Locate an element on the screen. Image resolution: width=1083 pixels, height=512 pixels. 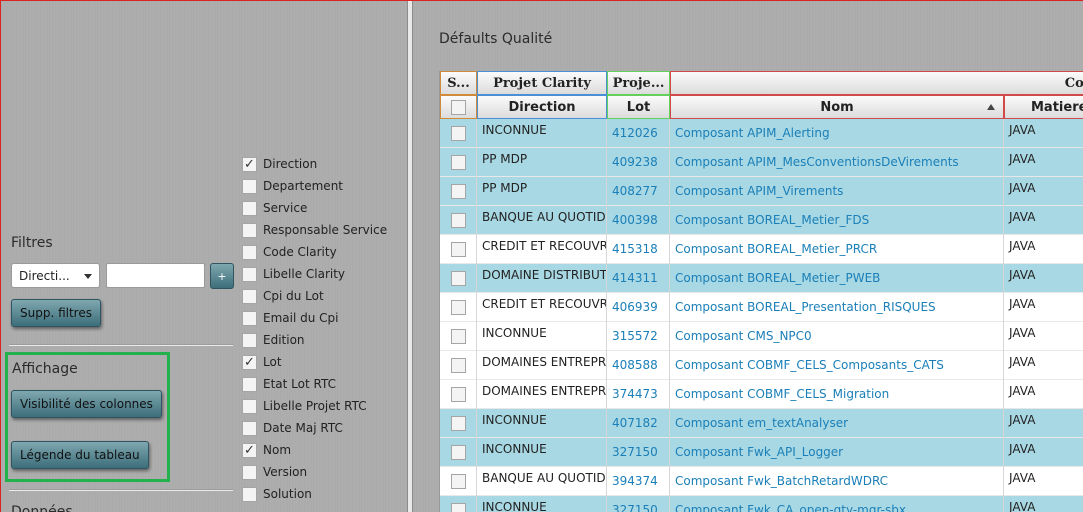
column-option: Departement is located at coordinates (314, 186).